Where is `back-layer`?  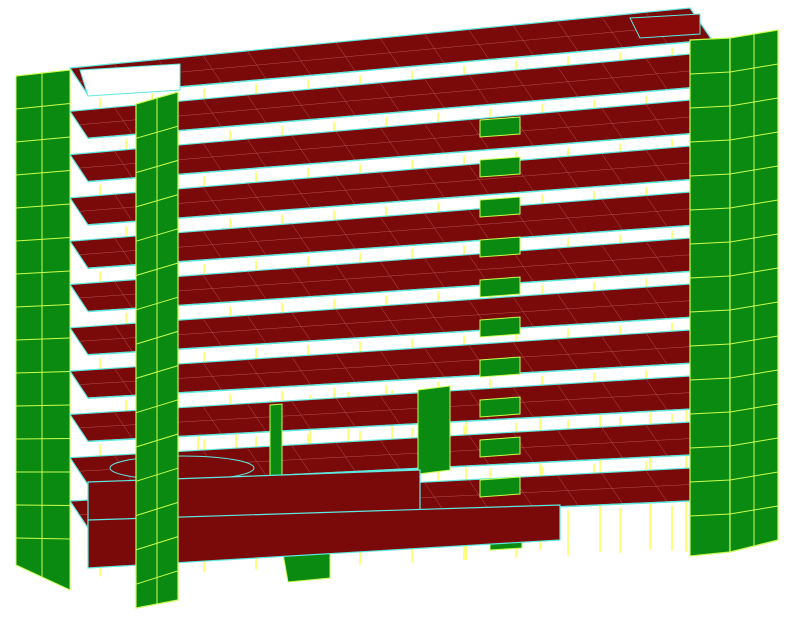 back-layer is located at coordinates (43, 330).